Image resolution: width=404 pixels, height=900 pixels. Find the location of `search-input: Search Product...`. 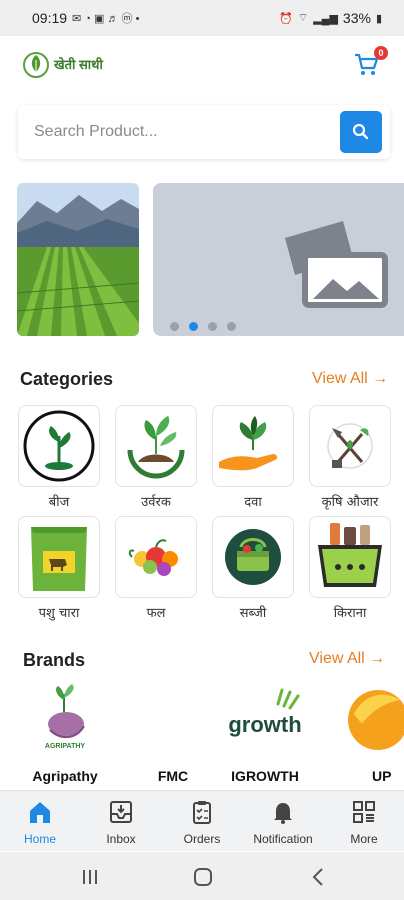

search-input: Search Product... is located at coordinates (96, 132).